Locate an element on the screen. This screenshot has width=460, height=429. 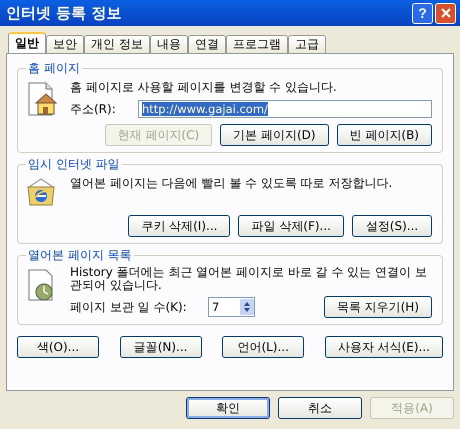
help-button: ? is located at coordinates (422, 13).